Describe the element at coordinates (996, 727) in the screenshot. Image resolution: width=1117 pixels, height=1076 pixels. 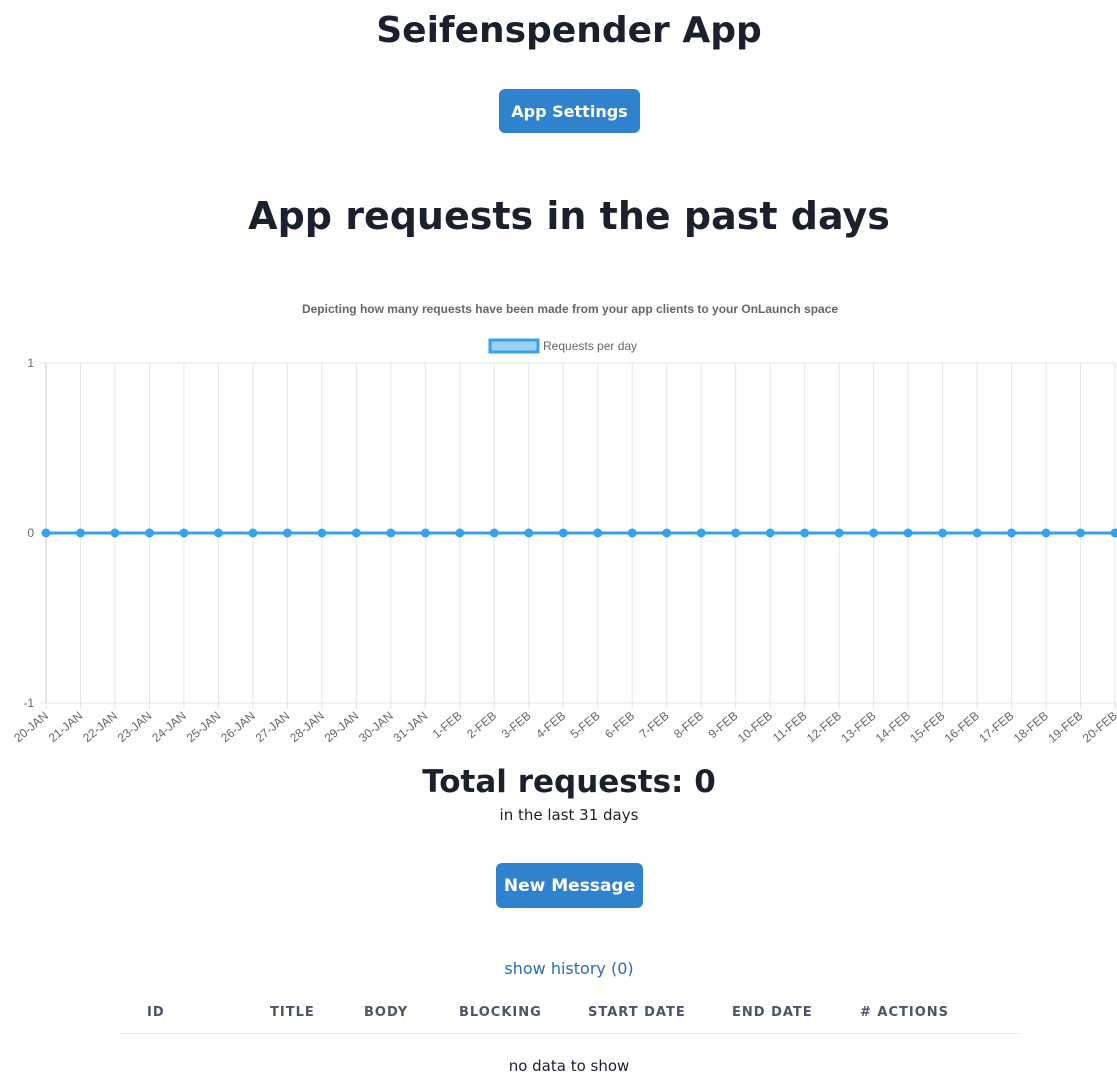
I see `x-tick-label: 17-FEB` at that location.